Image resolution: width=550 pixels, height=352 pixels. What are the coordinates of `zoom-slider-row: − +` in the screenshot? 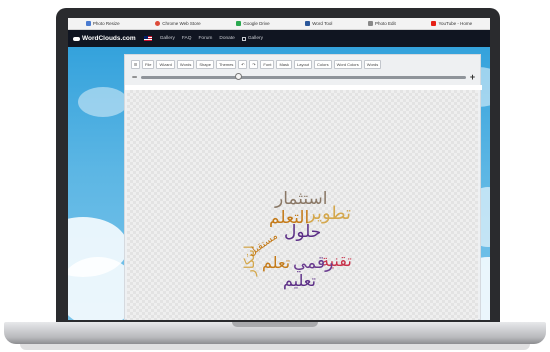 It's located at (303, 77).